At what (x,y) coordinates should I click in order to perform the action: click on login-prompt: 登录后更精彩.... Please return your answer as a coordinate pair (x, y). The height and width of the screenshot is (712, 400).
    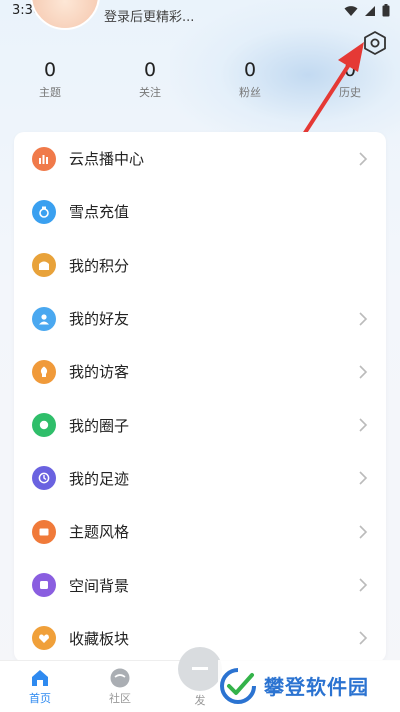
    Looking at the image, I should click on (149, 15).